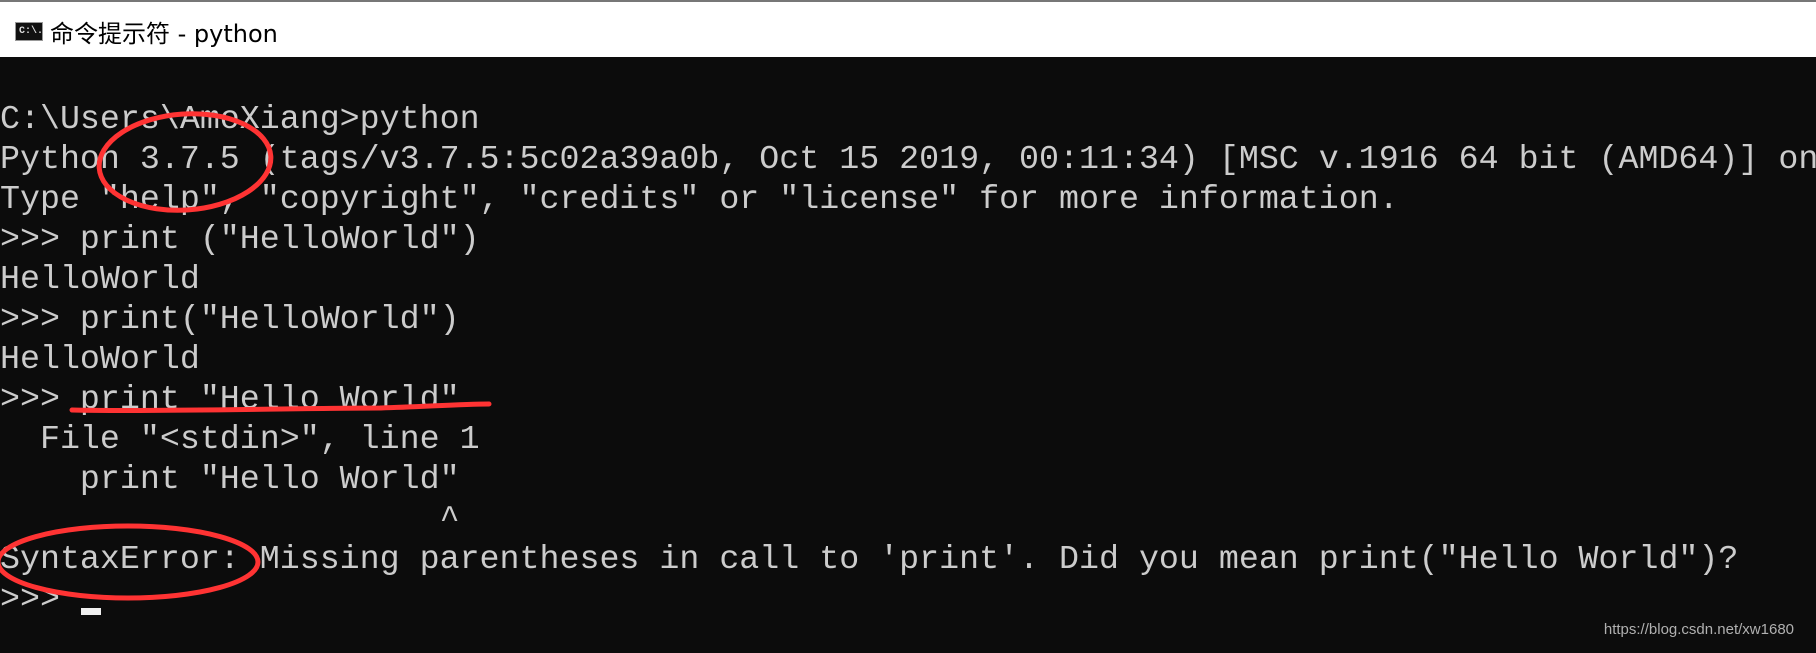 This screenshot has height=653, width=1816. I want to click on version-highlight-ellipse, so click(185, 162).